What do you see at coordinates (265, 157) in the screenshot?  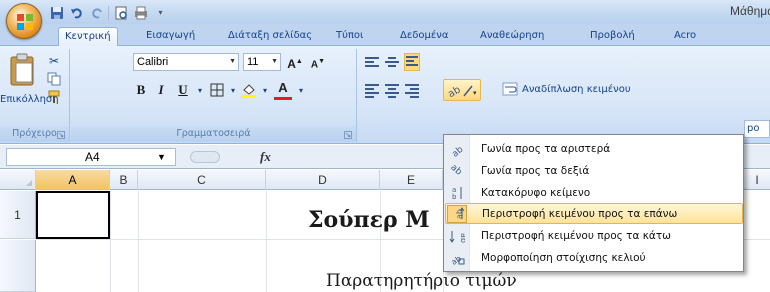 I see `insert-function-button: fx` at bounding box center [265, 157].